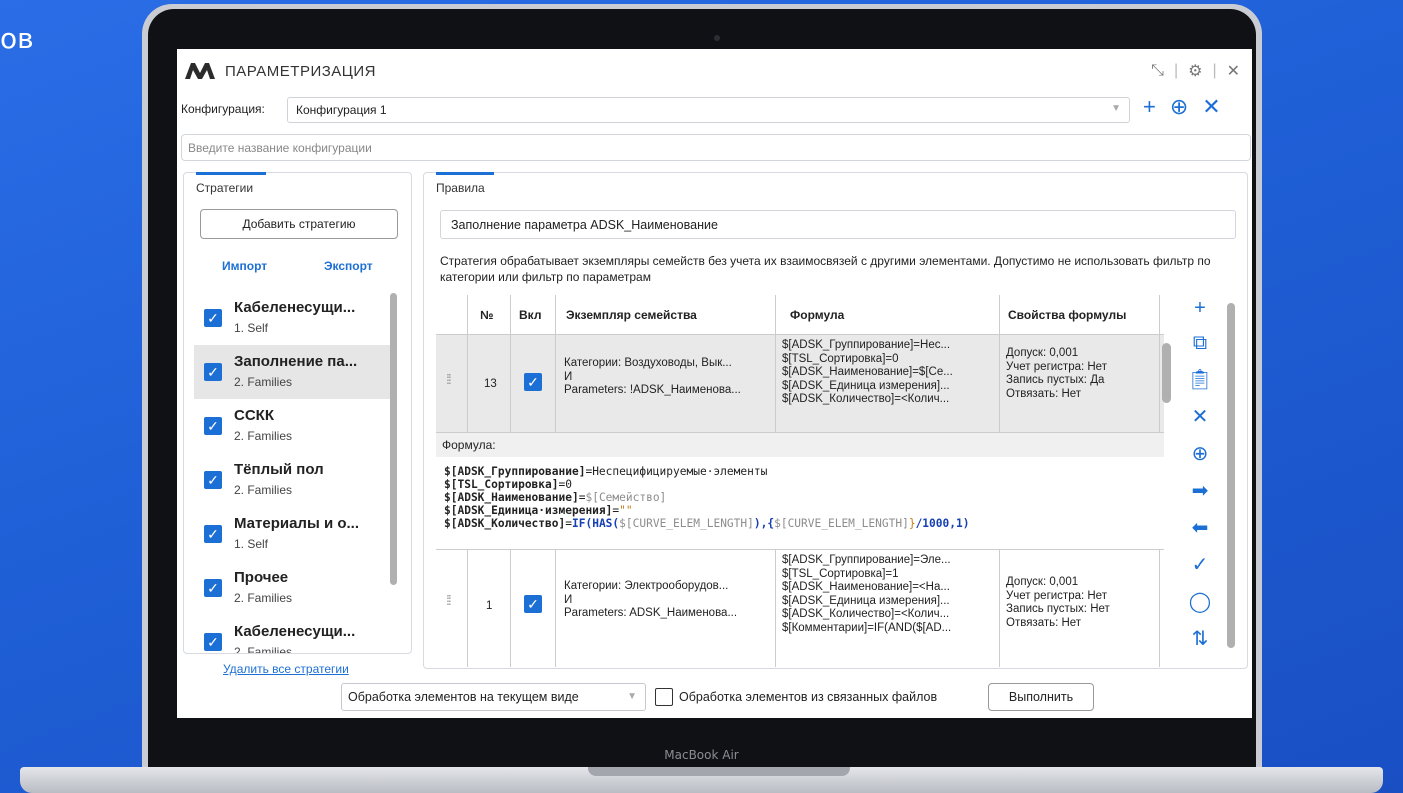  What do you see at coordinates (254, 415) in the screenshot?
I see `strategy-name: ССКК` at bounding box center [254, 415].